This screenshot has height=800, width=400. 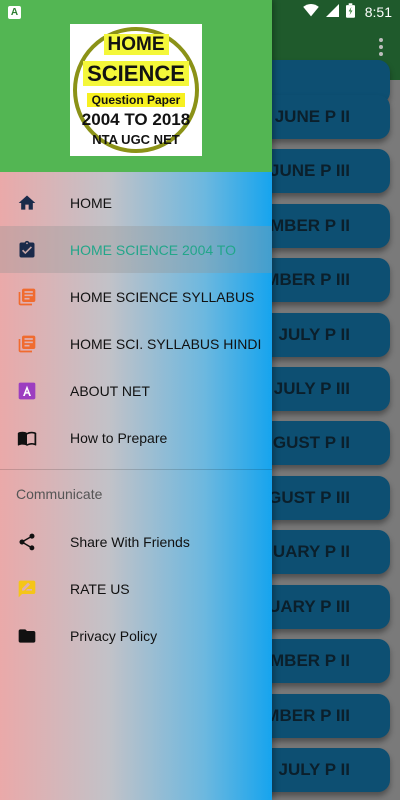 I want to click on logo-line-home: HOME, so click(x=136, y=45).